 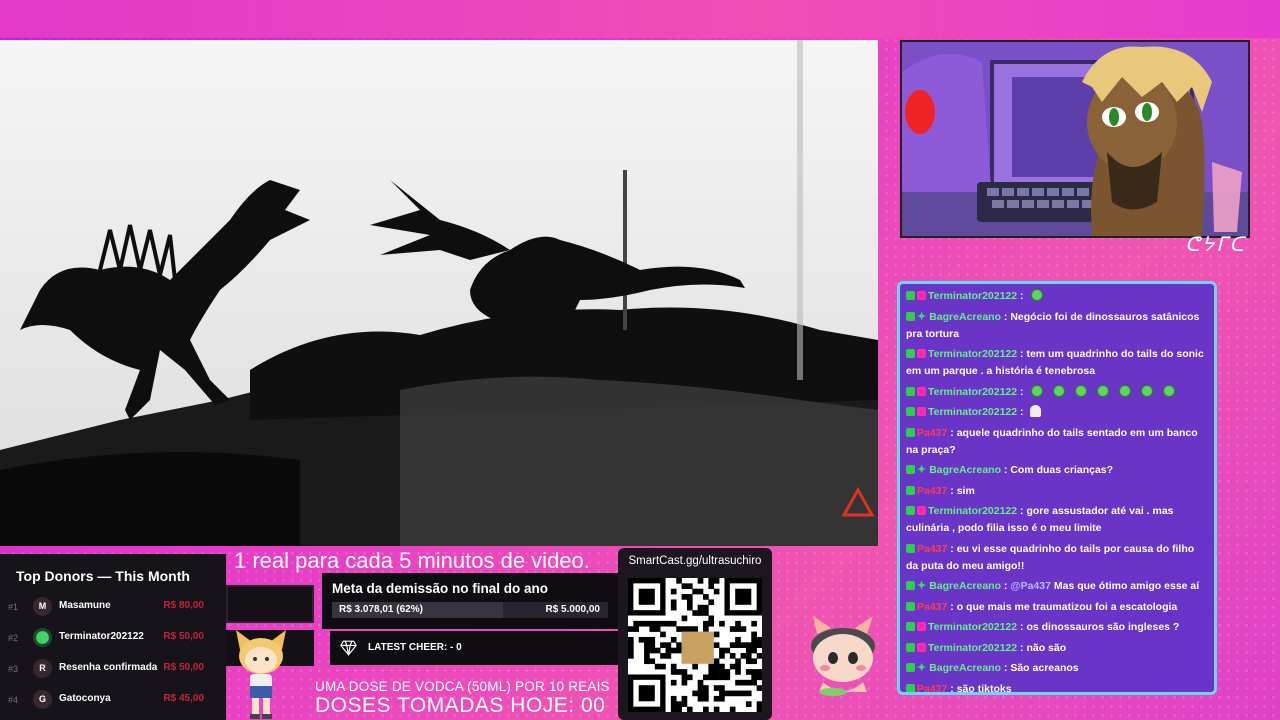 What do you see at coordinates (1057, 687) in the screenshot?
I see `chat-message: Pa437 : são tiktoks` at bounding box center [1057, 687].